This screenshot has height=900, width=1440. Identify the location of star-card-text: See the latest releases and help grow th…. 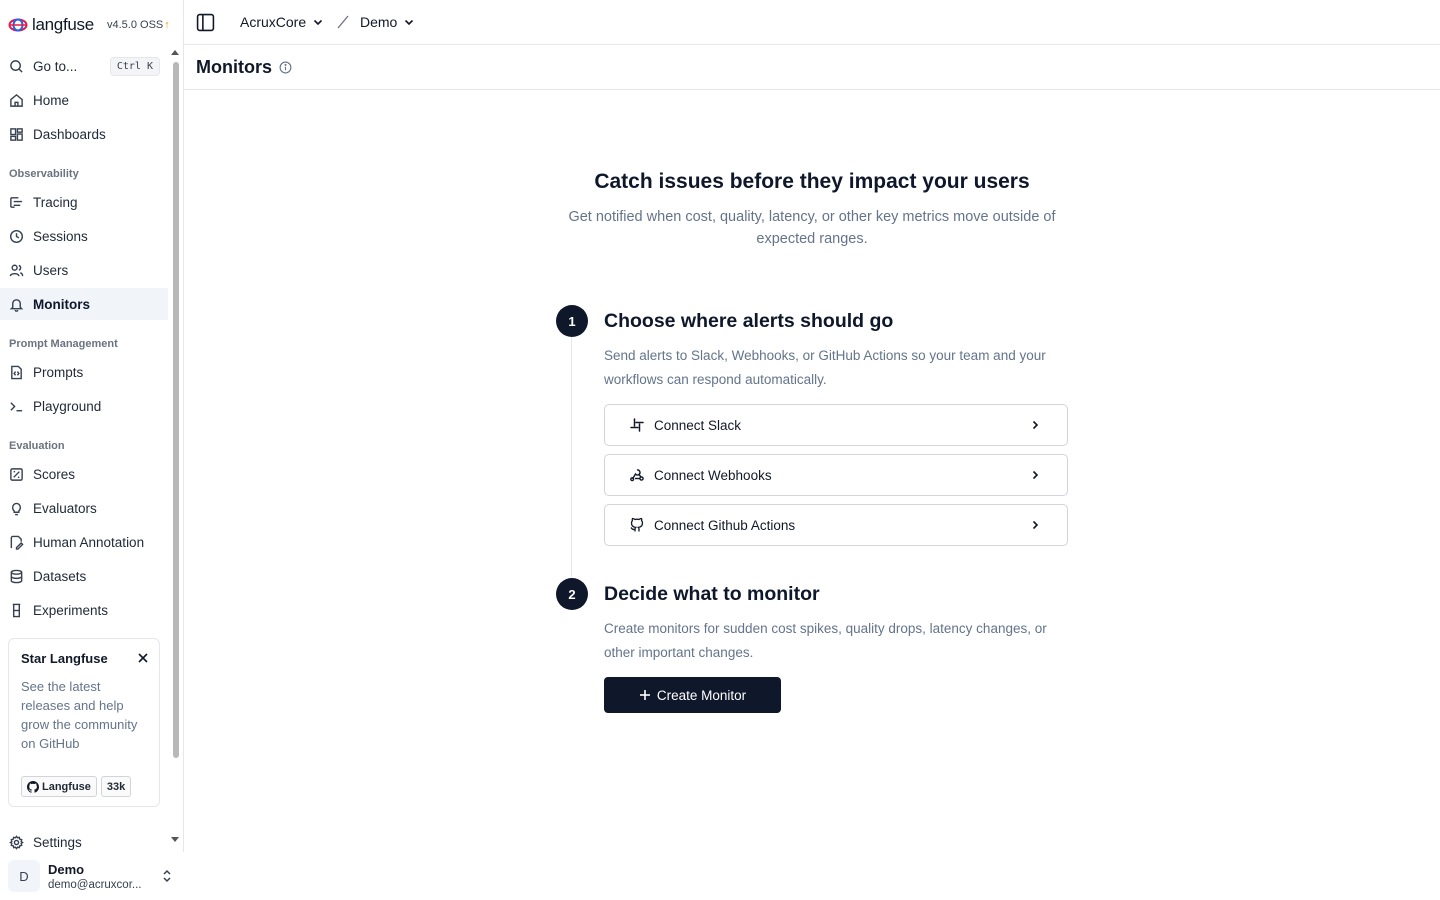
(79, 715).